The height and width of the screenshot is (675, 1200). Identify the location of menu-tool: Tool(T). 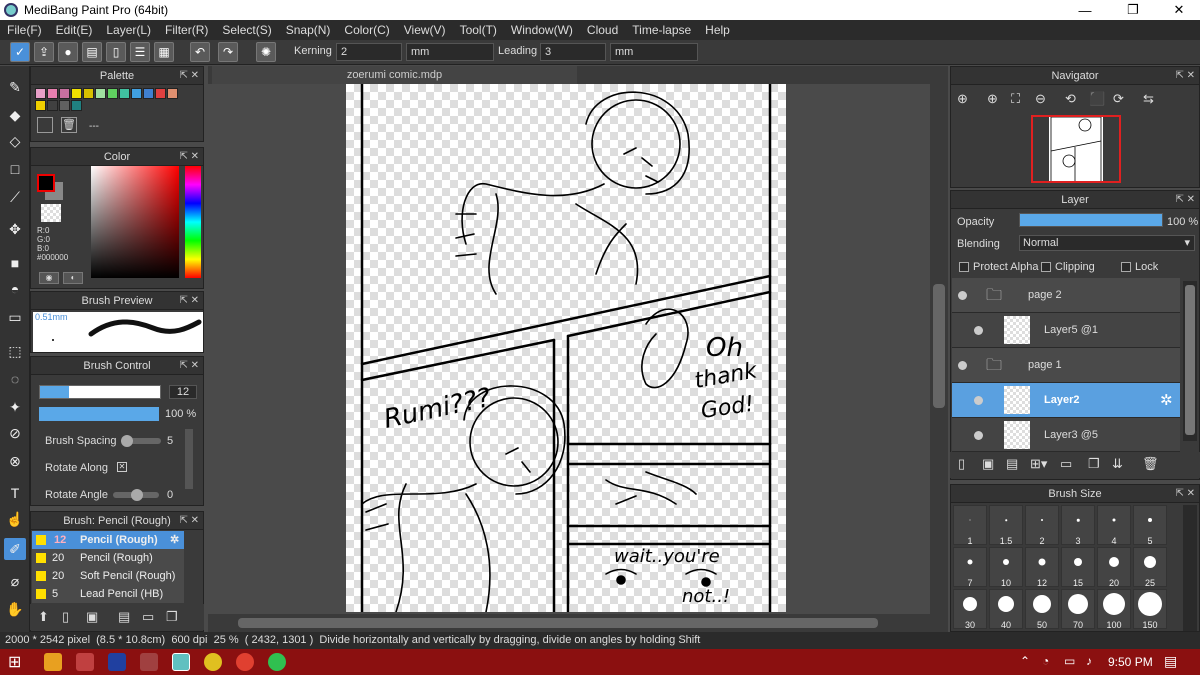
(478, 30).